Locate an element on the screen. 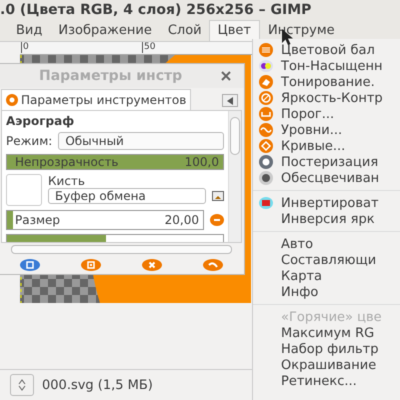 This screenshot has height=400, width=400. menu-item: Инфо is located at coordinates (326, 292).